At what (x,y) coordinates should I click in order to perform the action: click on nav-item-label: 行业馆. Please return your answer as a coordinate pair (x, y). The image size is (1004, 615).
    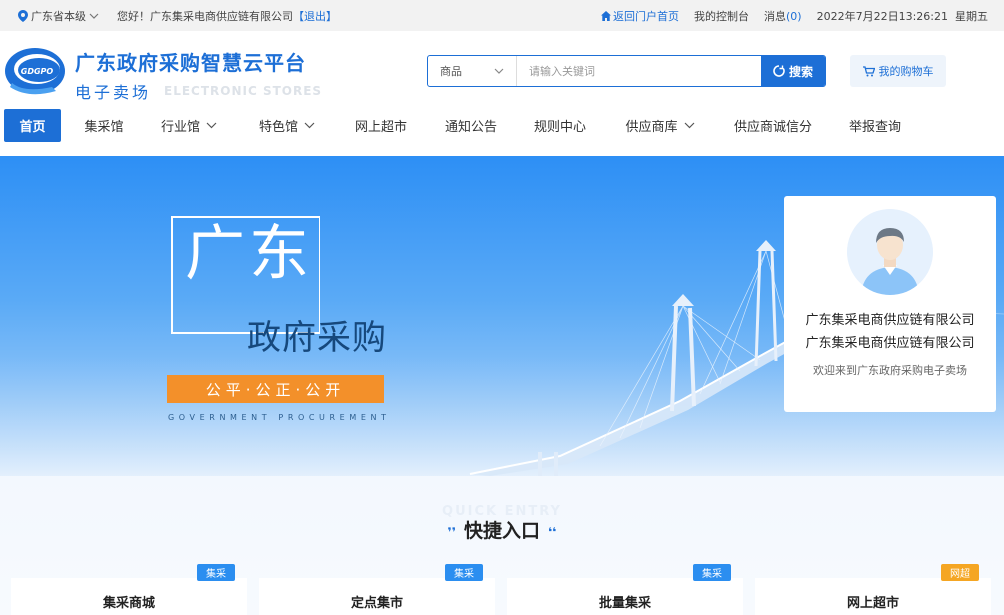
    Looking at the image, I should click on (180, 127).